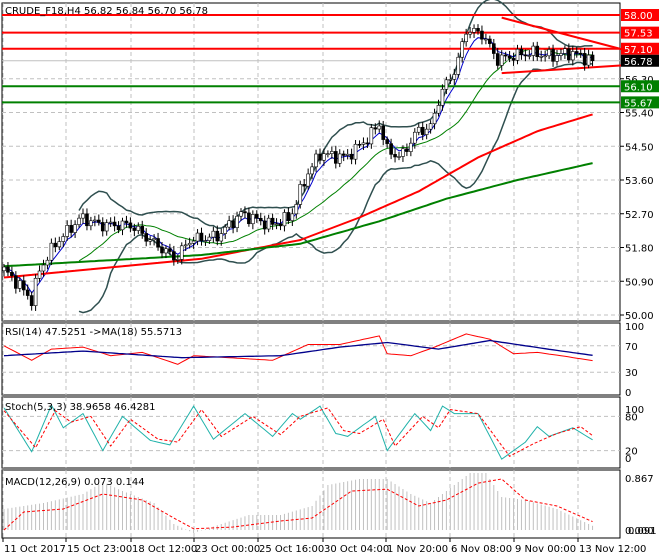 The width and height of the screenshot is (660, 560). Describe the element at coordinates (634, 327) in the screenshot. I see `rsi-tick-label: 100` at that location.